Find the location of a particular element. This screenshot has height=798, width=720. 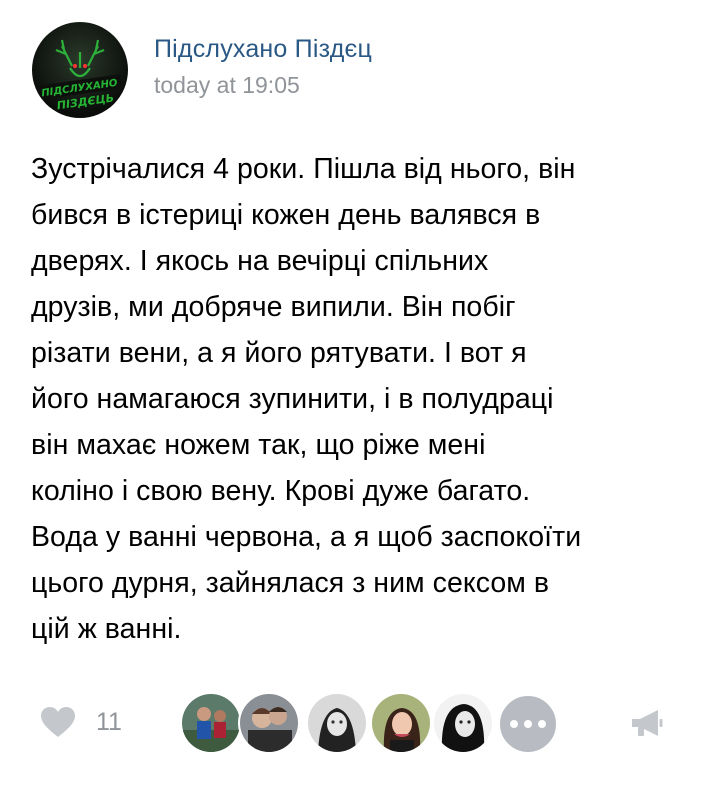

like-button: 11 is located at coordinates (81, 722).